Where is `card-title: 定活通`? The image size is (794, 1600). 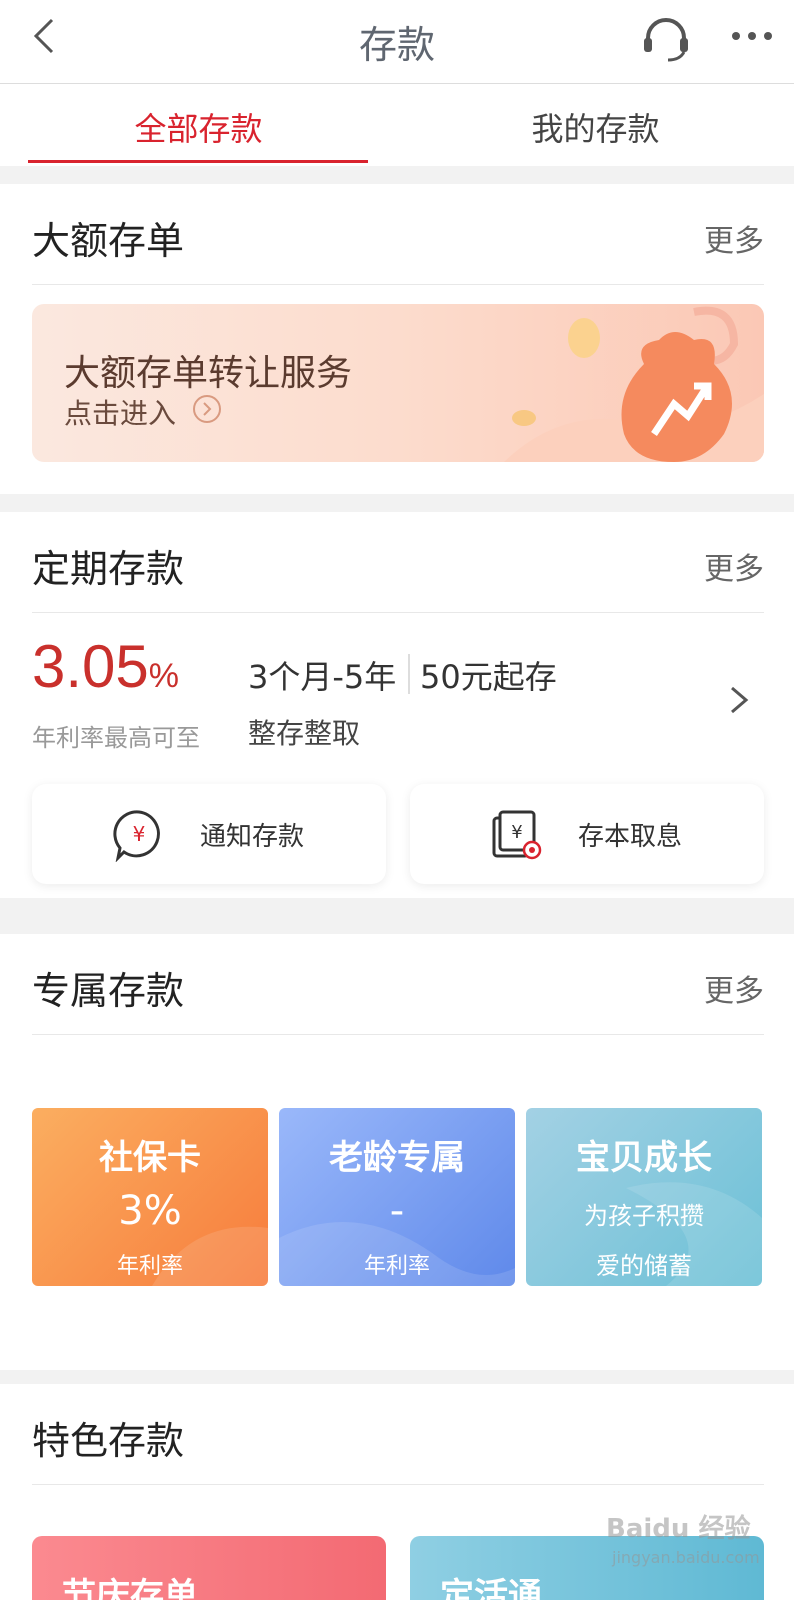 card-title: 定活通 is located at coordinates (491, 1588).